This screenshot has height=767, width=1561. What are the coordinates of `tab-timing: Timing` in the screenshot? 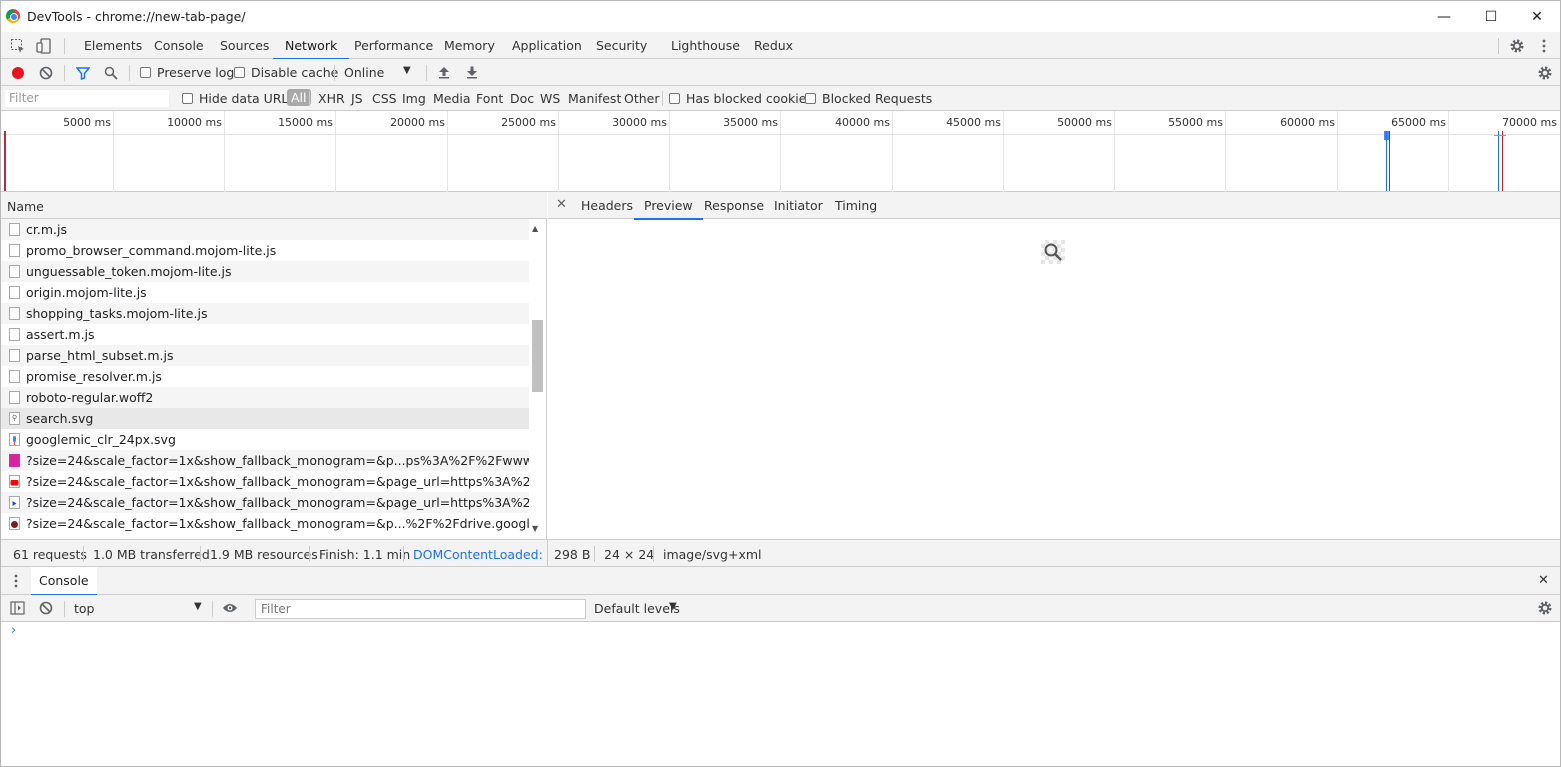 It's located at (856, 205).